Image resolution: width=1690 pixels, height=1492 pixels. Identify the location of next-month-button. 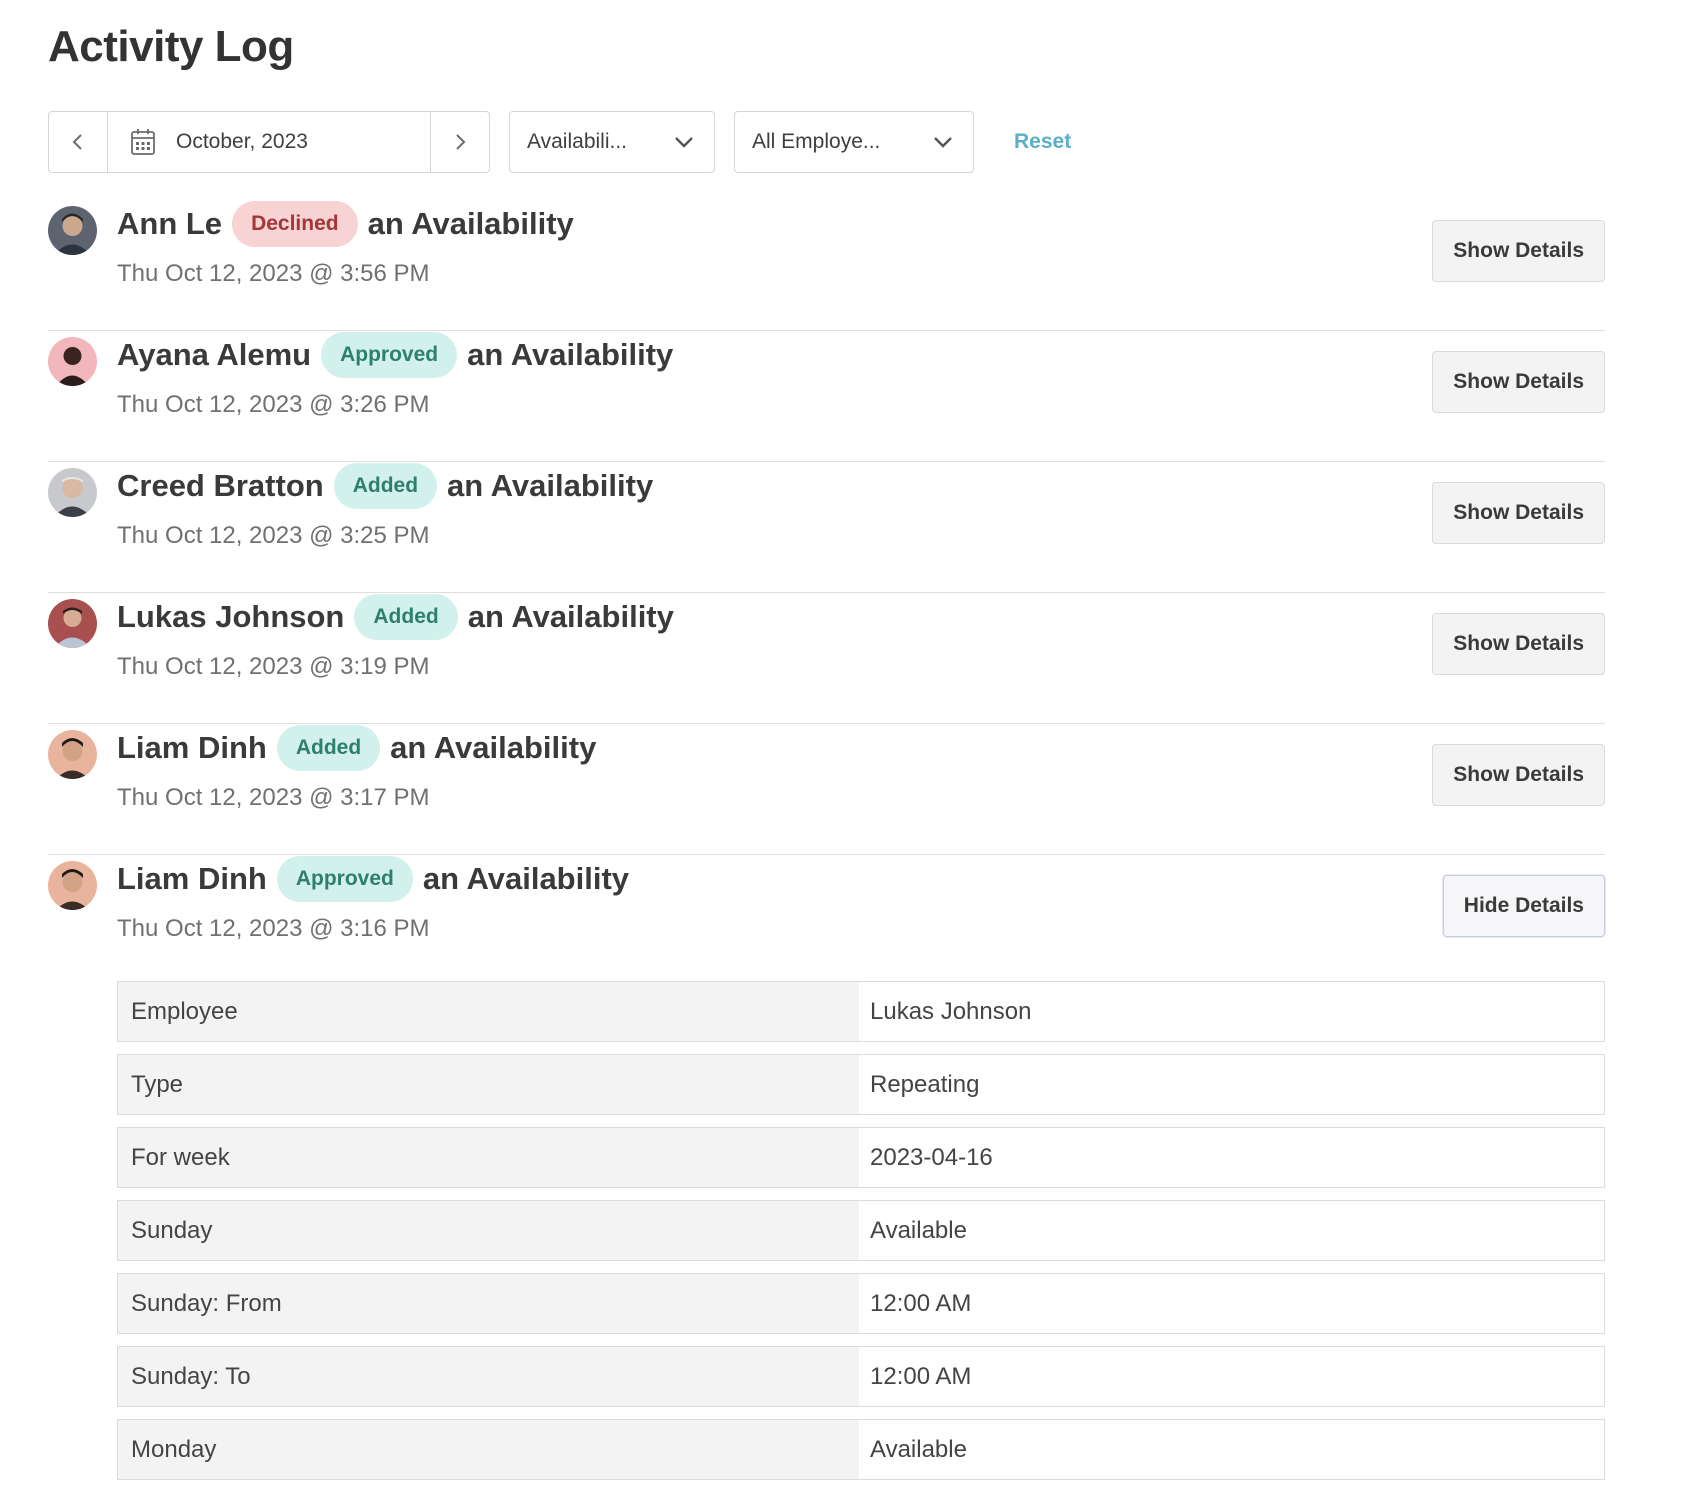
(459, 142).